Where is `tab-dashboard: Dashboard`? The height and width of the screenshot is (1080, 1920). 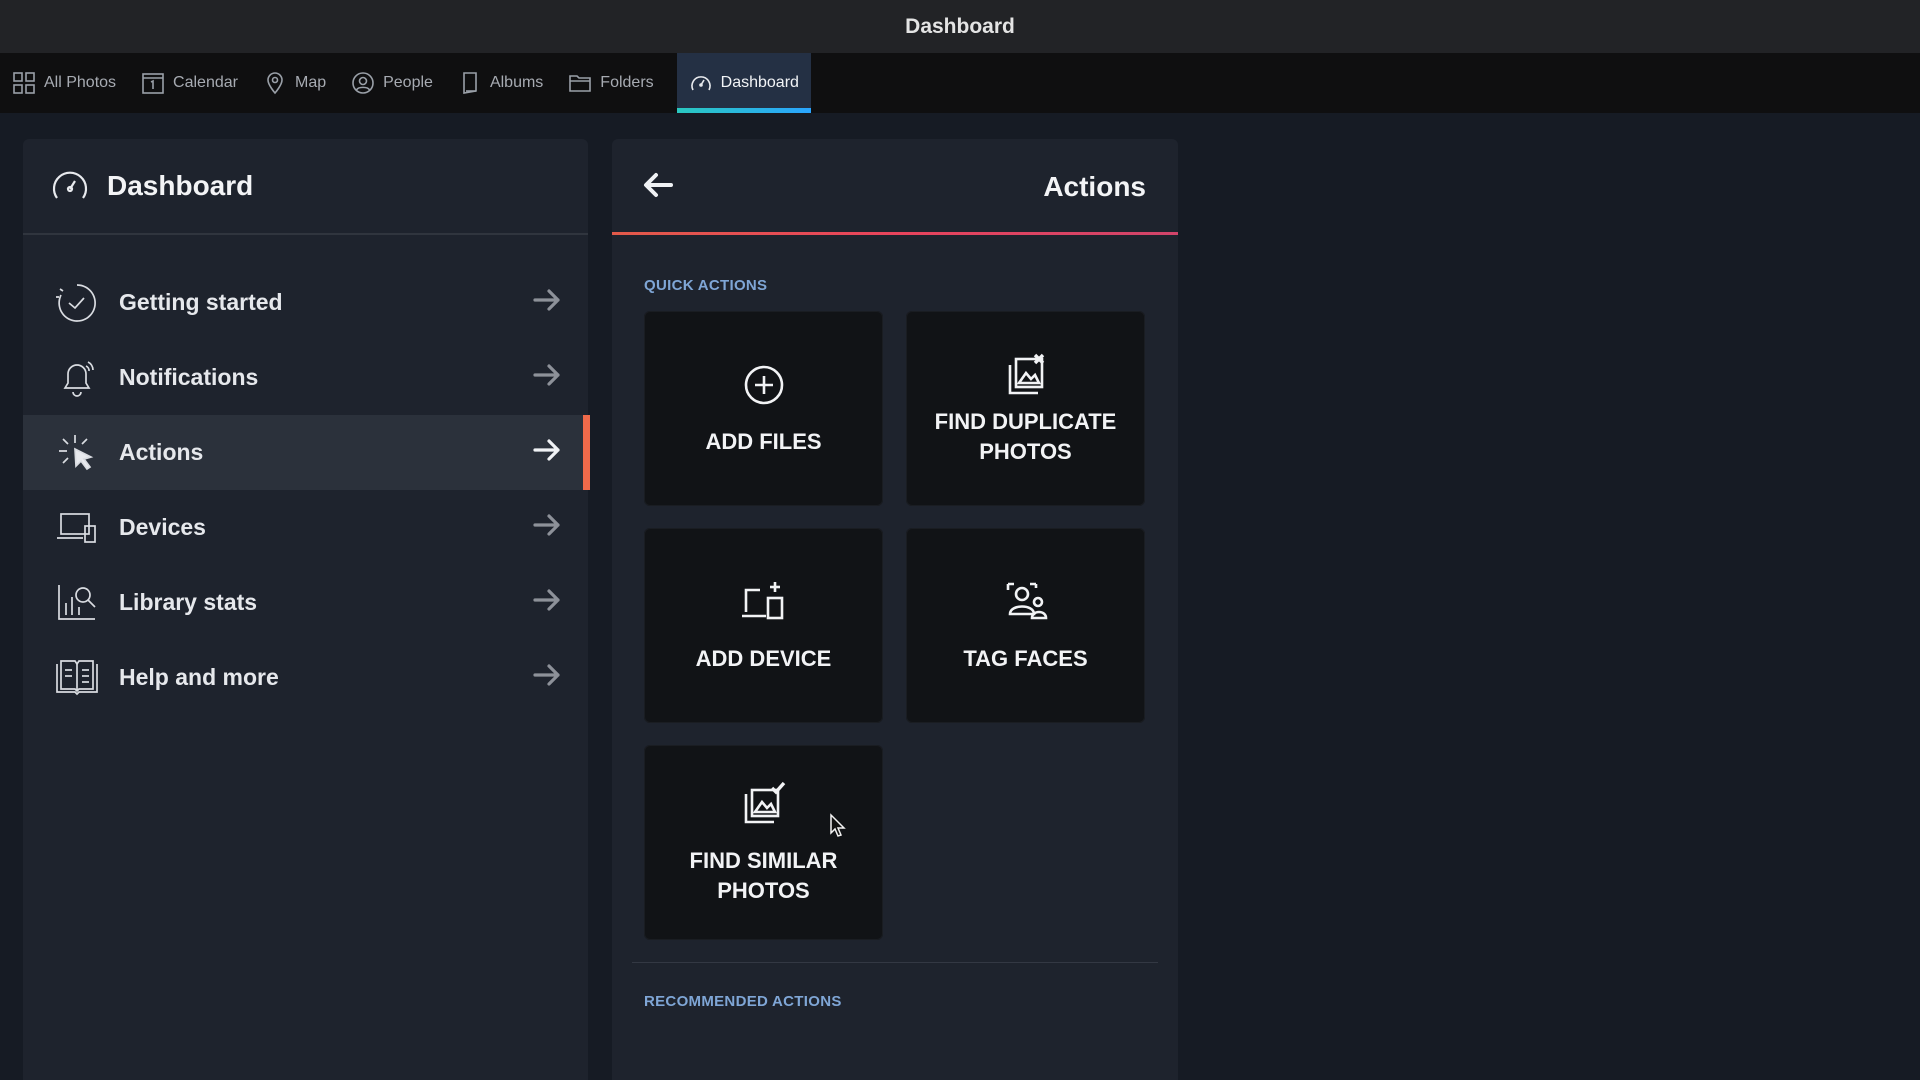 tab-dashboard: Dashboard is located at coordinates (744, 83).